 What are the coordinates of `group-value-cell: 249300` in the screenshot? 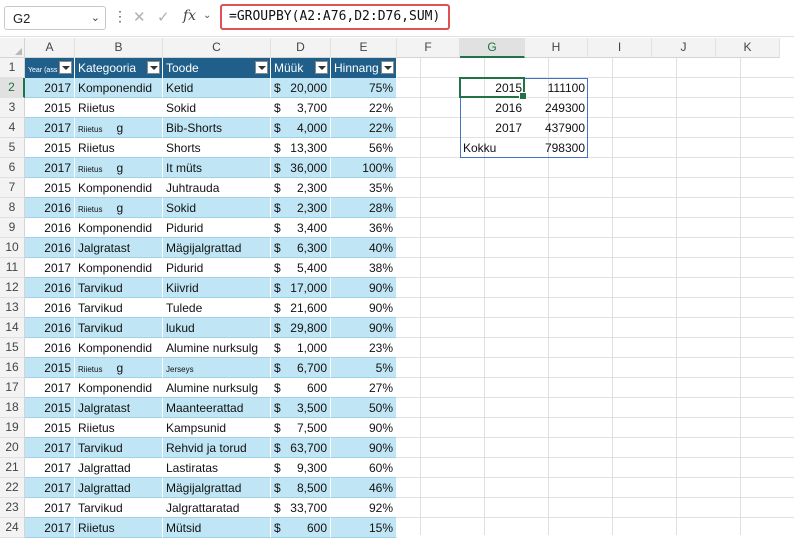 It's located at (556, 108).